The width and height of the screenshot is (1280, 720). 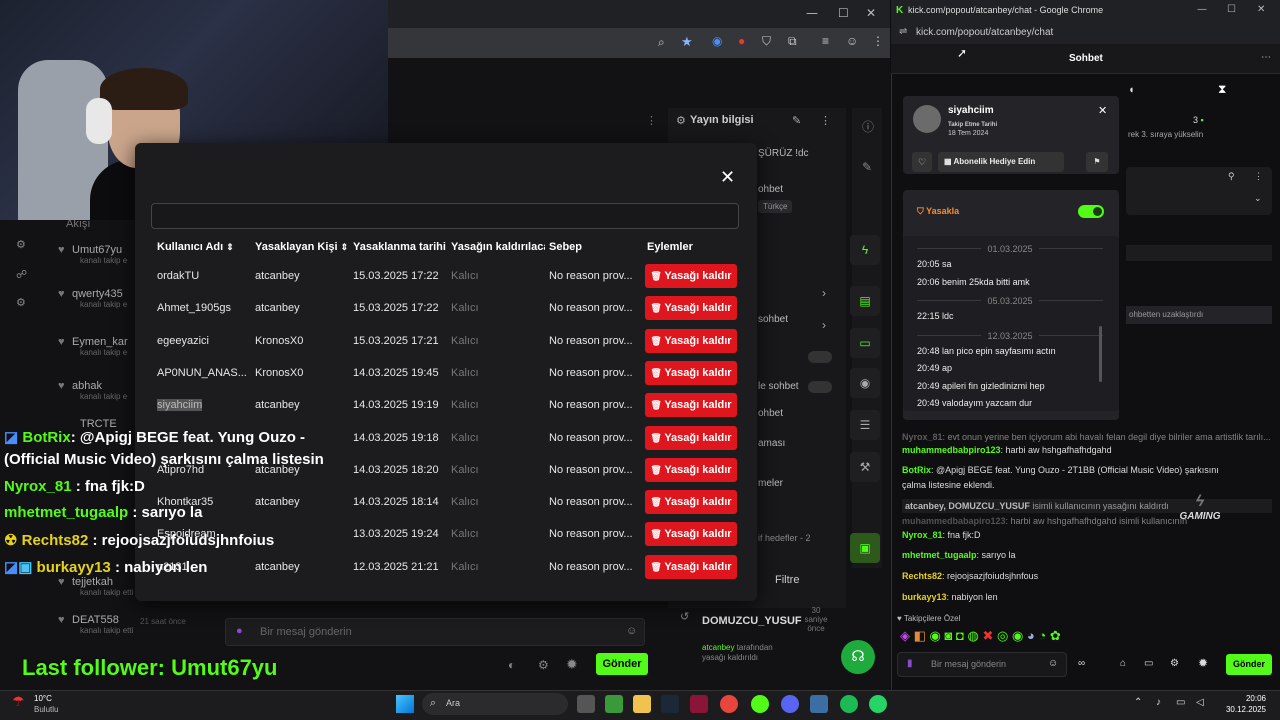 I want to click on store-icon: ⌂, so click(x=1123, y=663).